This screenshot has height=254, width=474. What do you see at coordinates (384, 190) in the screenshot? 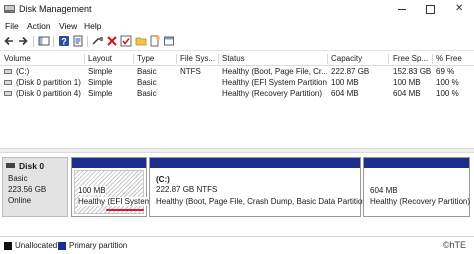
I see `partition-size: 604 MB` at bounding box center [384, 190].